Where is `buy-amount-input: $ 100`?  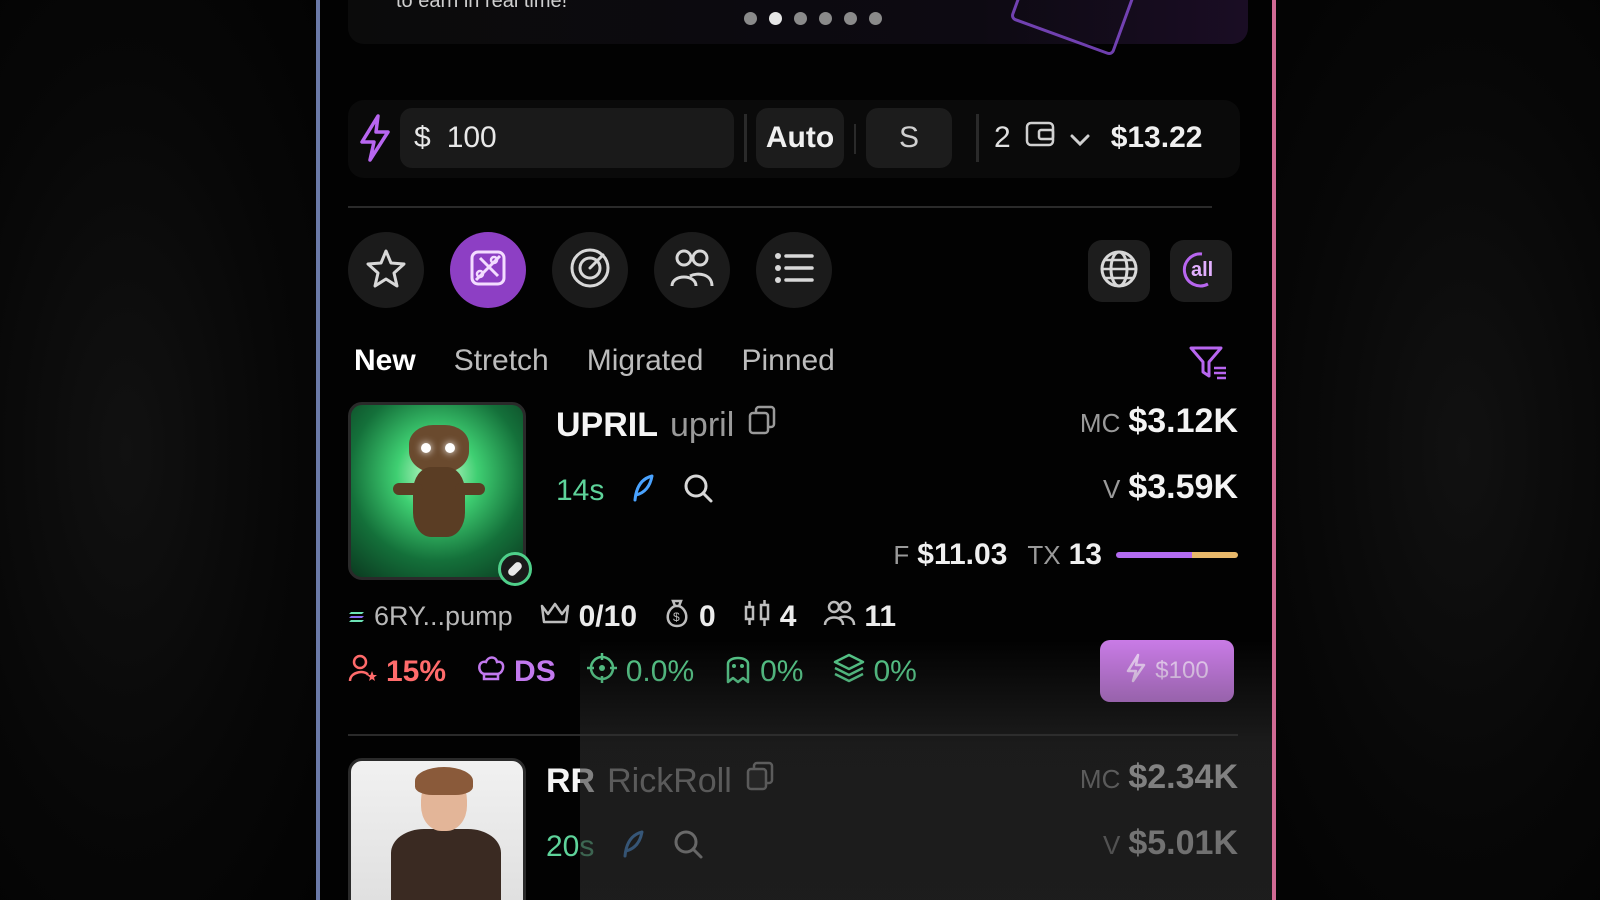 buy-amount-input: $ 100 is located at coordinates (567, 138).